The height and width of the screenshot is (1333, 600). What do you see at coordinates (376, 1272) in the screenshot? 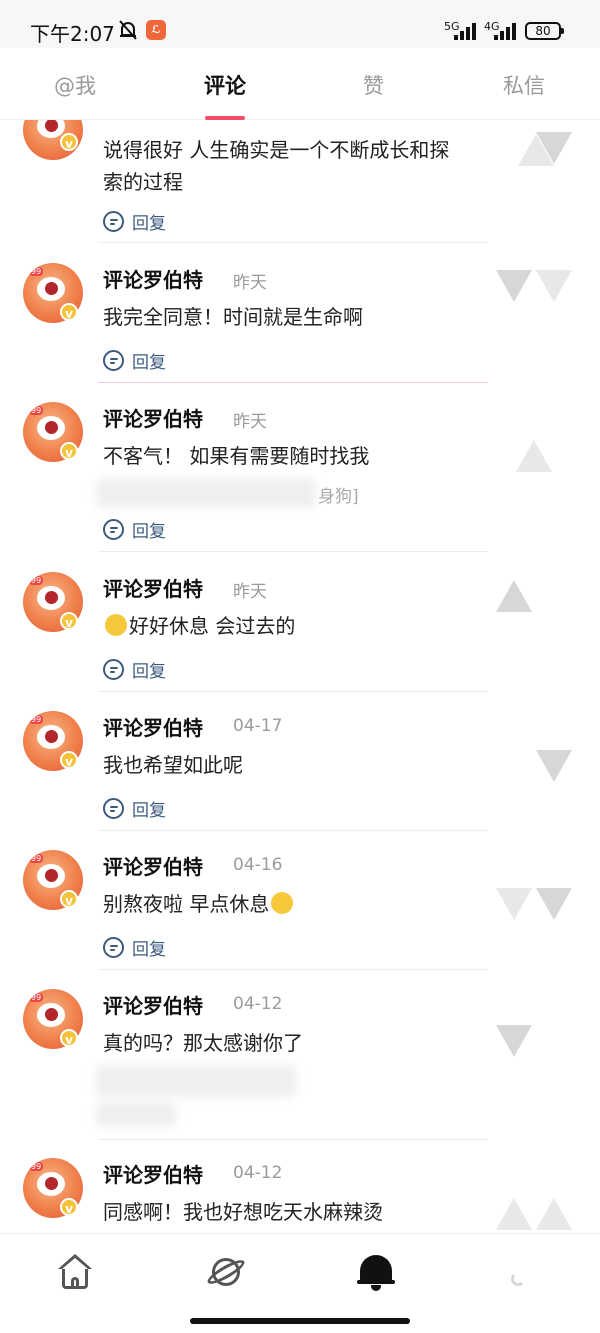
I see `bell-icon` at bounding box center [376, 1272].